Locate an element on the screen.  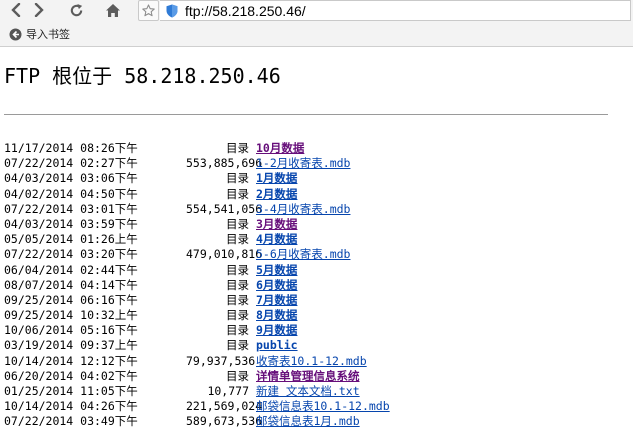
file-size: 479,010,816 is located at coordinates (224, 254).